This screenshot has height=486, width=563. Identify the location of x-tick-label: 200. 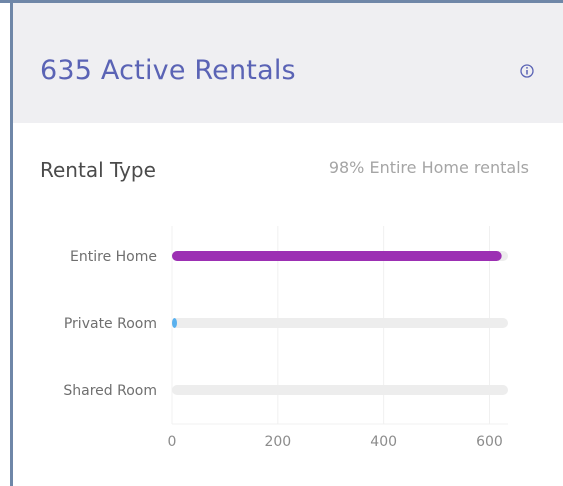
(277, 442).